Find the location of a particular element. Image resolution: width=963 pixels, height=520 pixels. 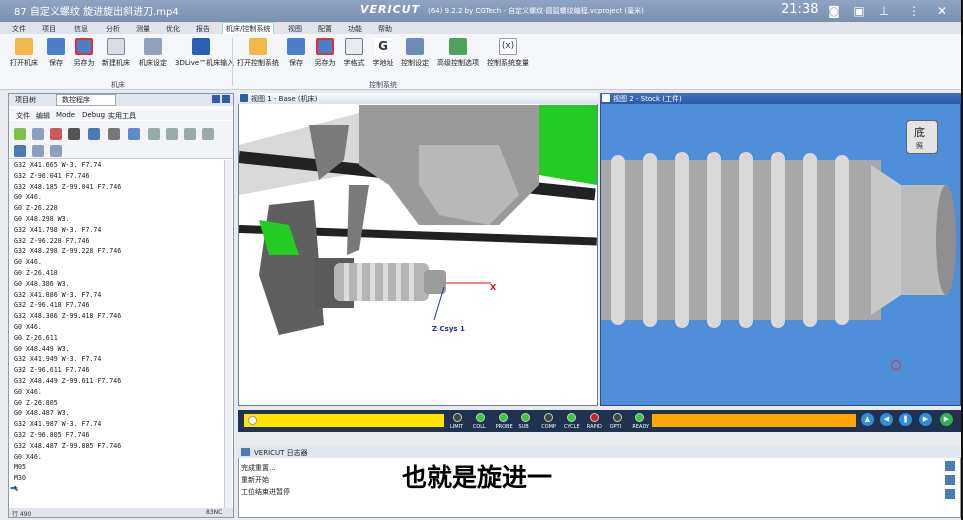

code-line: G32 X48.487 Z-99.805 F7.746 is located at coordinates (67, 446).